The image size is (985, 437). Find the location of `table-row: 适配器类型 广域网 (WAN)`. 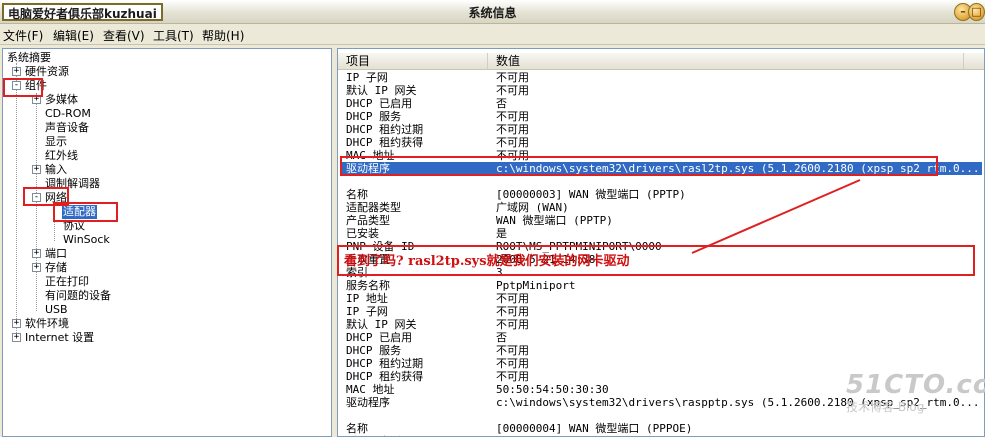

table-row: 适配器类型 广域网 (WAN) is located at coordinates (662, 207).